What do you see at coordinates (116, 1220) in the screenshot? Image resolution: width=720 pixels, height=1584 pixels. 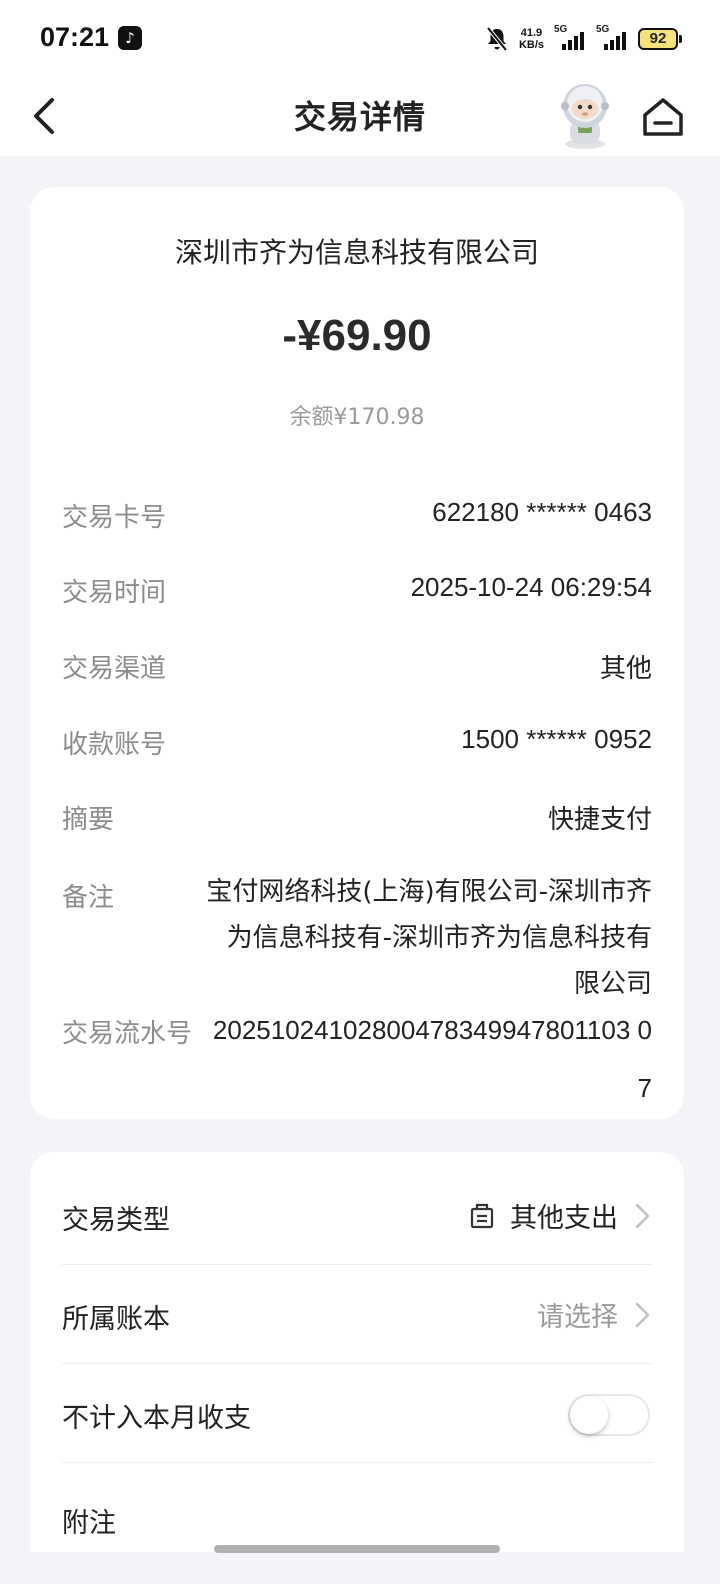 I see `transaction-type-label: 交易类型` at bounding box center [116, 1220].